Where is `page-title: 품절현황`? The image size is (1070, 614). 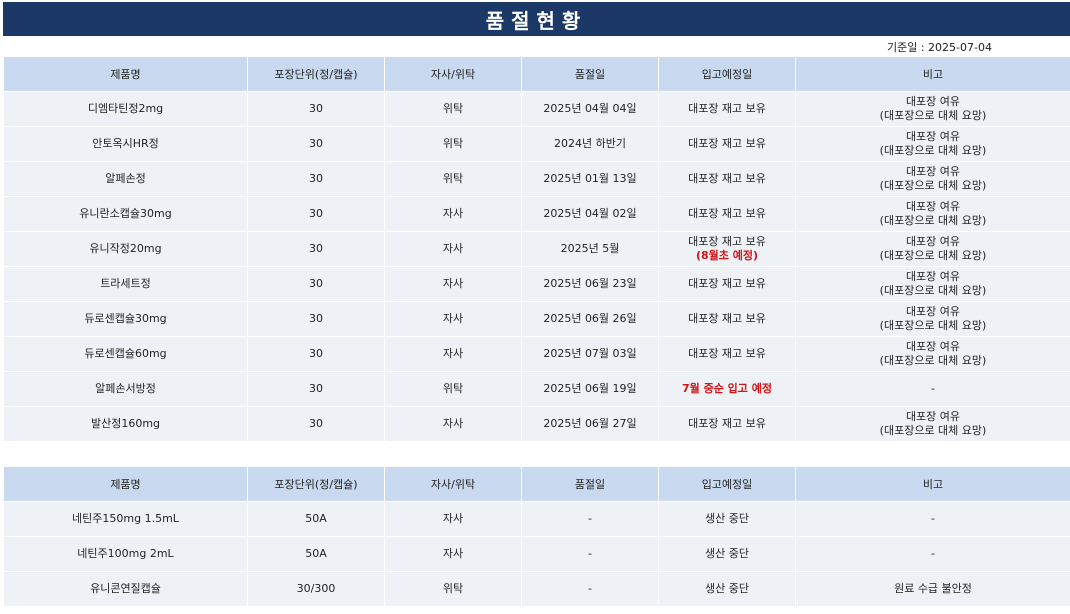
page-title: 품절현황 is located at coordinates (536, 19).